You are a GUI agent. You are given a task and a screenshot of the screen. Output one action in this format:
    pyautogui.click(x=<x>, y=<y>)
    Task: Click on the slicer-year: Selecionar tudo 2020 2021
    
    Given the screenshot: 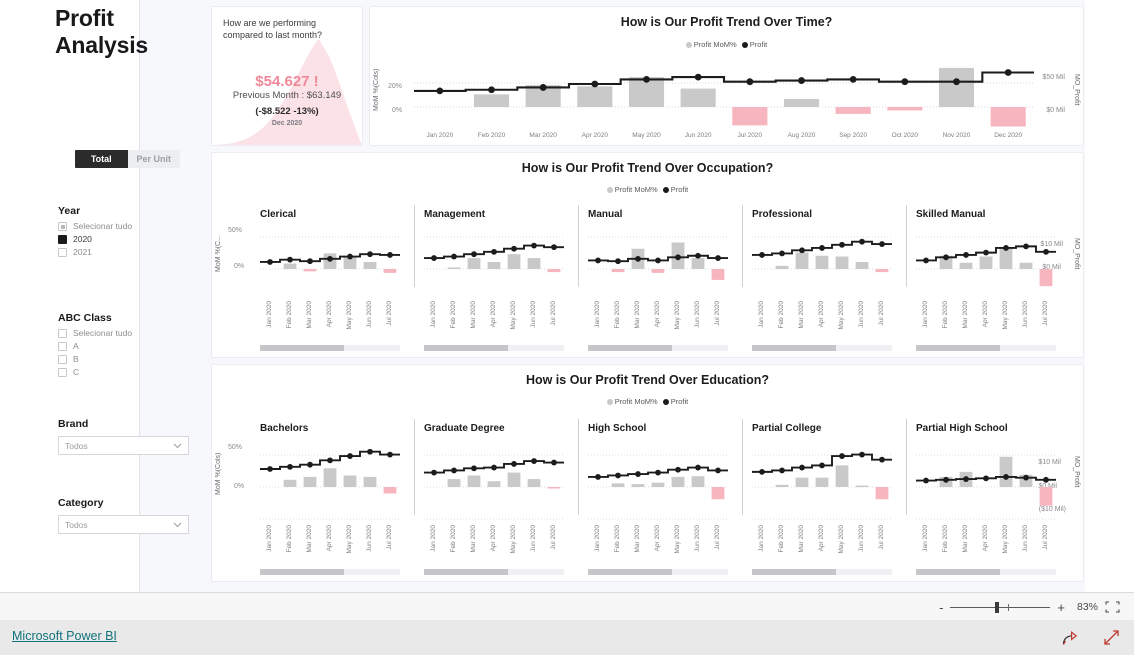 What is the action you would take?
    pyautogui.click(x=95, y=239)
    